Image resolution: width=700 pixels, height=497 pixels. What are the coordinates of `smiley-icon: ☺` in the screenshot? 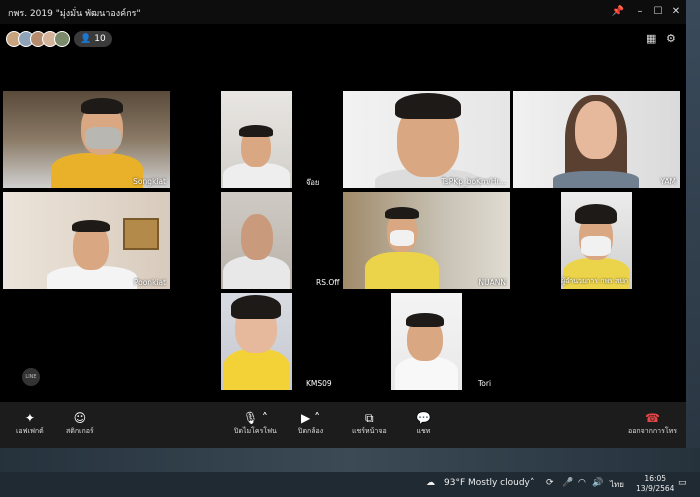 It's located at (80, 418).